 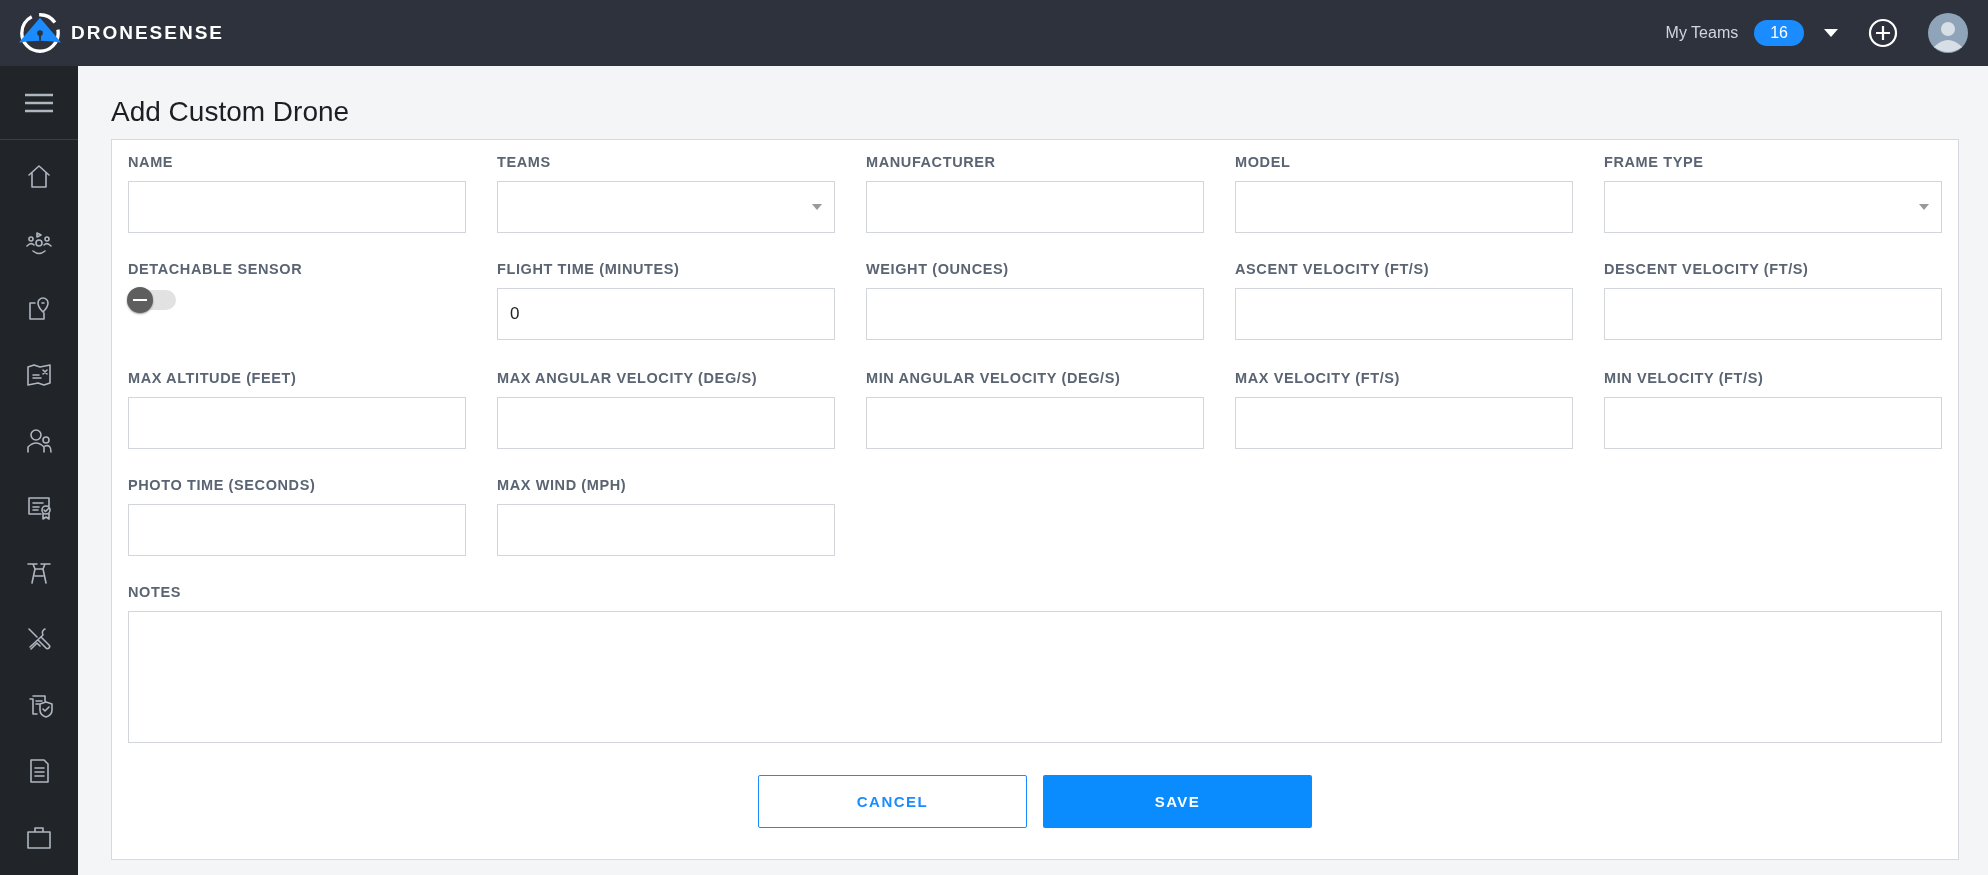 What do you see at coordinates (938, 269) in the screenshot?
I see `field-label: WEIGHT (OUNCES)` at bounding box center [938, 269].